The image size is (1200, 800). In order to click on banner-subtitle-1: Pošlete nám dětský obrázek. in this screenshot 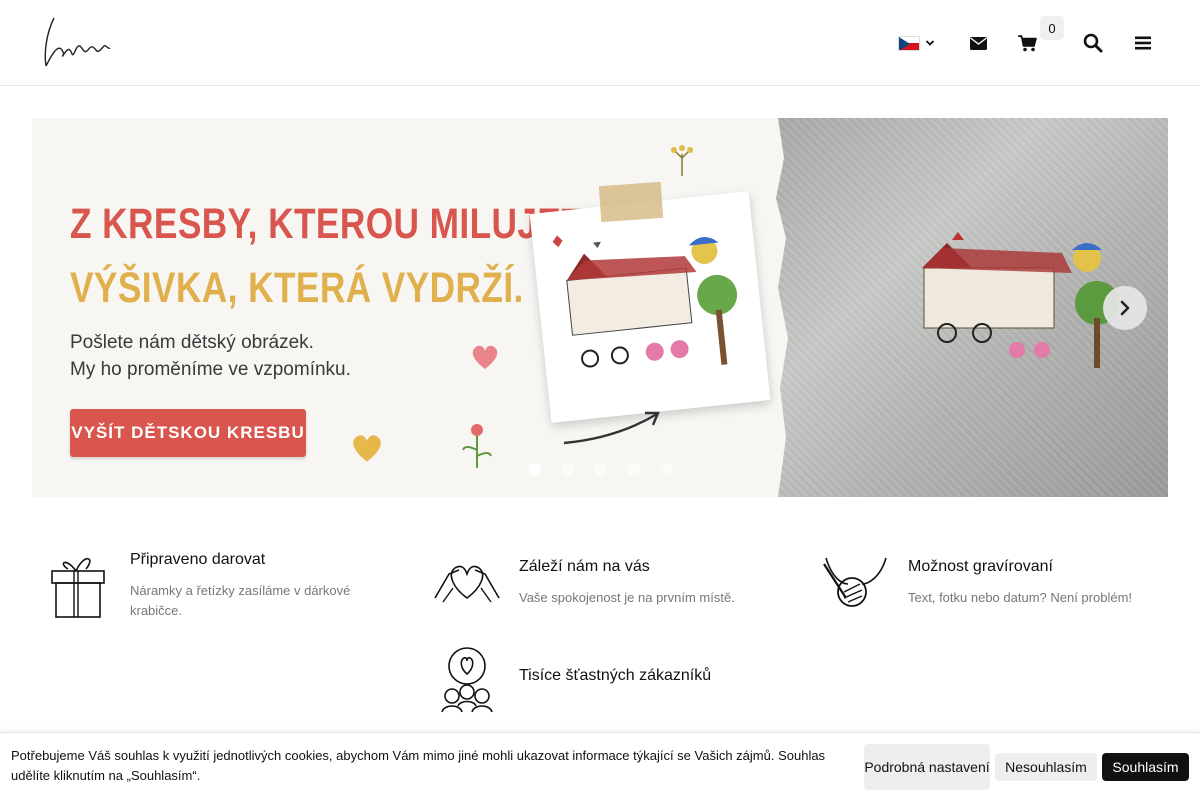, I will do `click(192, 342)`.